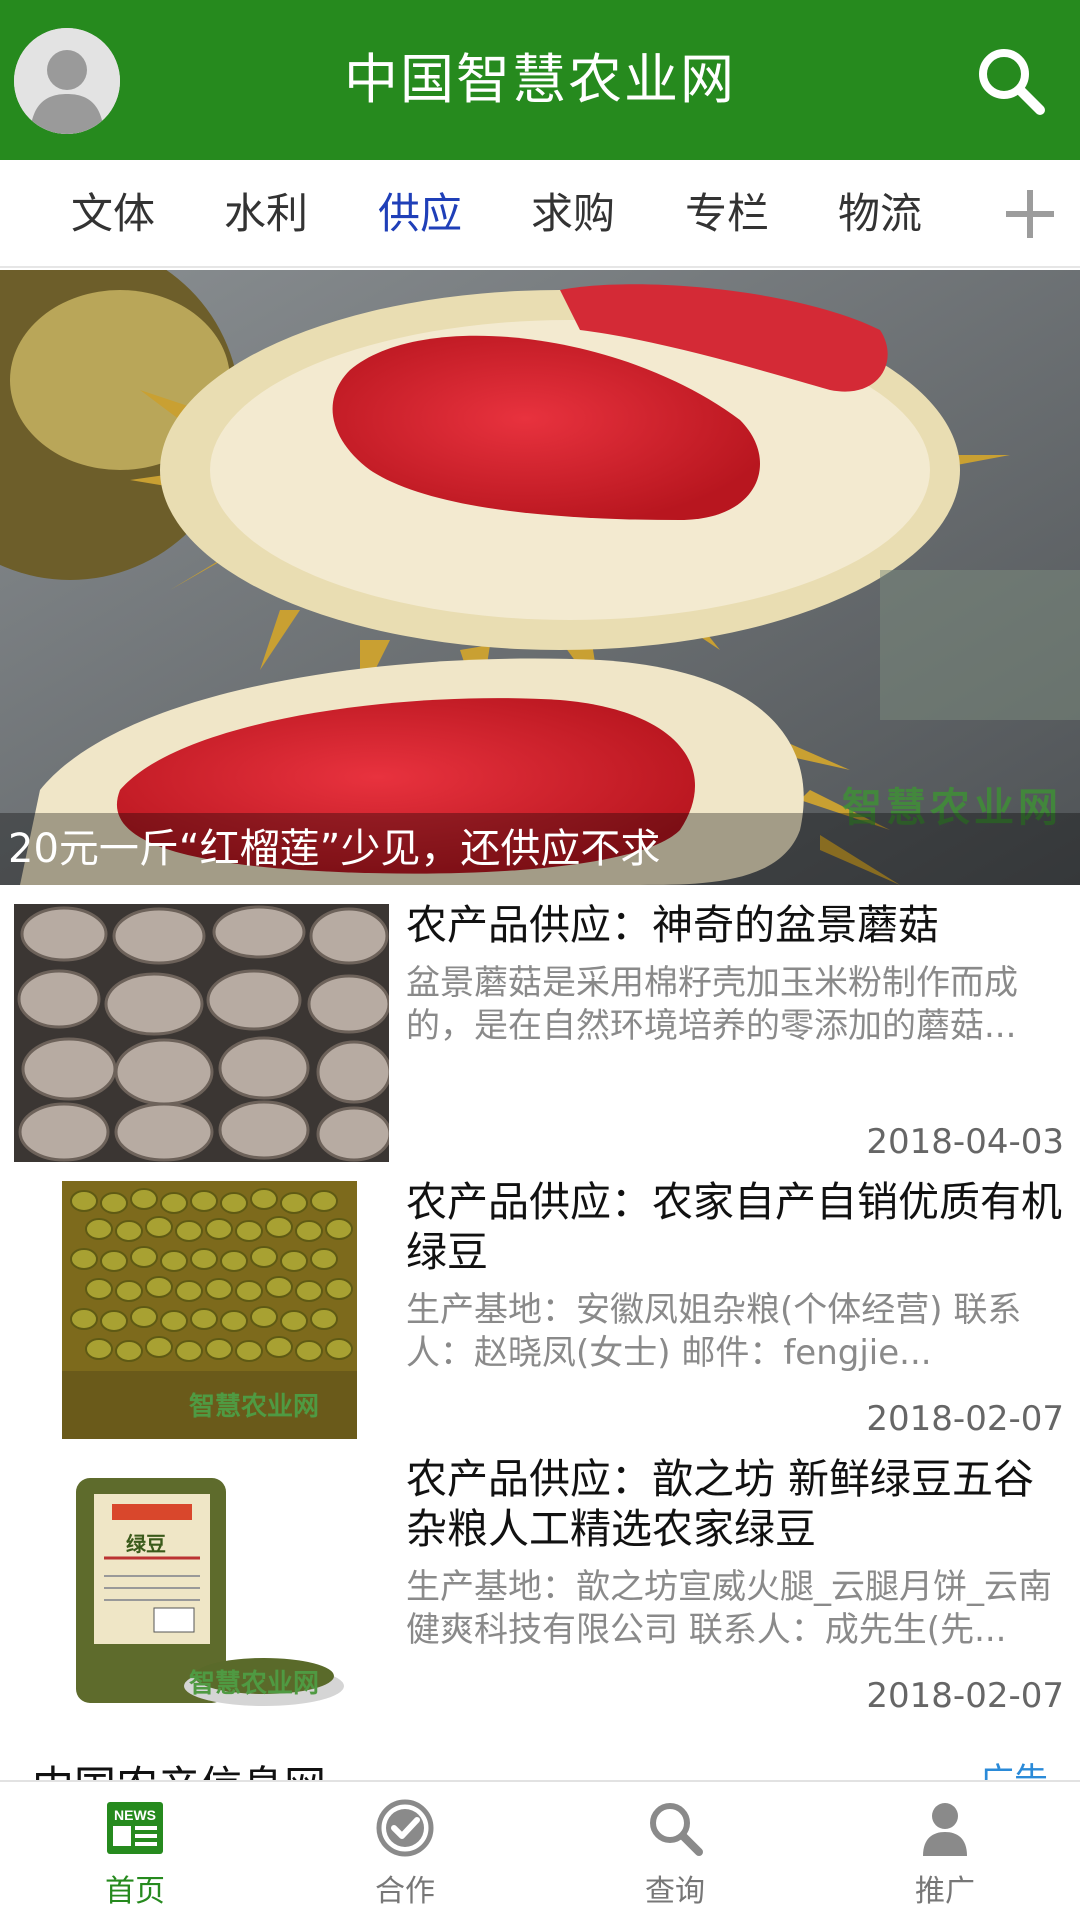 The height and width of the screenshot is (1920, 1080). What do you see at coordinates (113, 214) in the screenshot?
I see `category-tab-wenti: 文体` at bounding box center [113, 214].